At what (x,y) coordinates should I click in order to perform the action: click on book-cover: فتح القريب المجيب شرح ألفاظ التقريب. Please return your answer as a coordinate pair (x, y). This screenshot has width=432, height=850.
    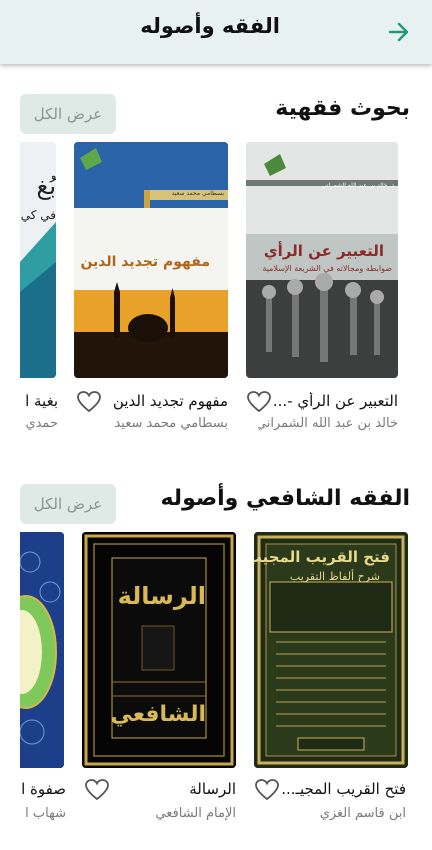
    Looking at the image, I should click on (331, 650).